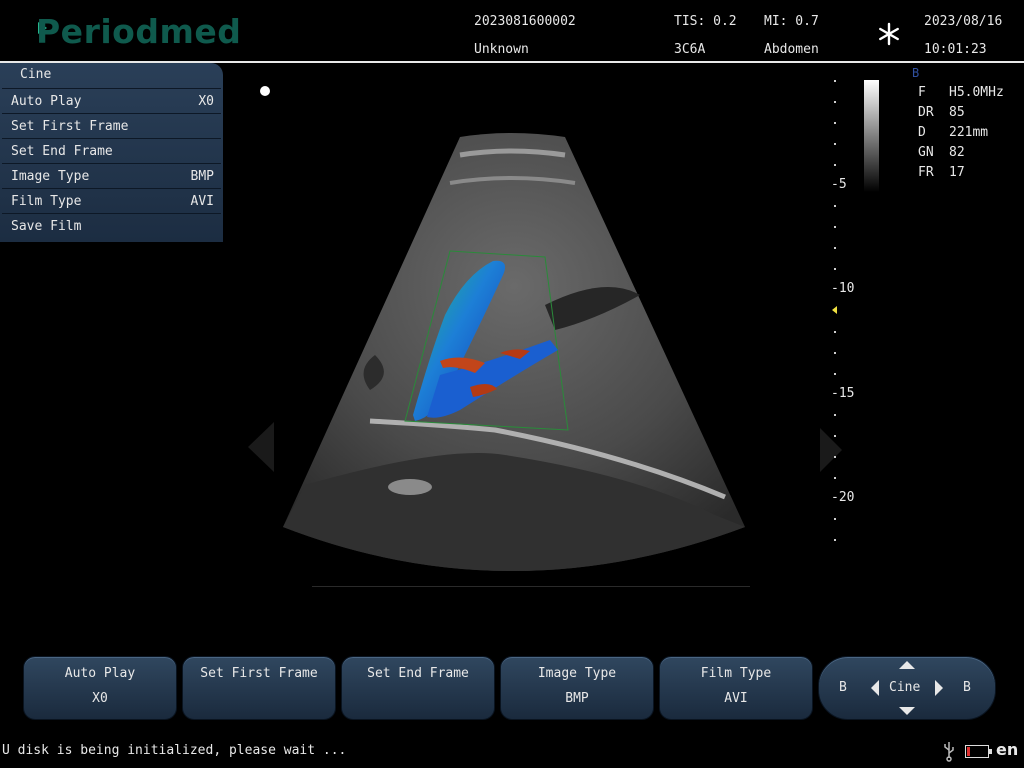  What do you see at coordinates (736, 698) in the screenshot?
I see `button-value: AVI` at bounding box center [736, 698].